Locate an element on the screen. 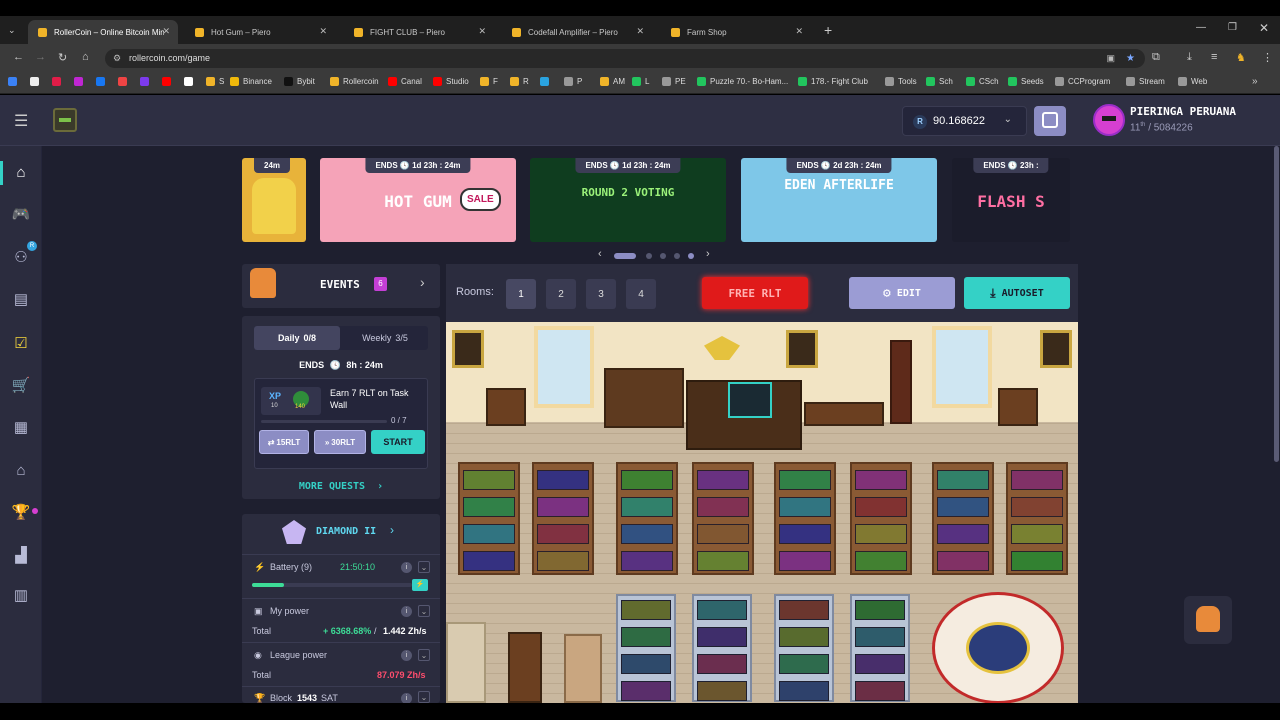 The width and height of the screenshot is (1280, 720). autoset-button: ⤓ AUTOSET is located at coordinates (1017, 293).